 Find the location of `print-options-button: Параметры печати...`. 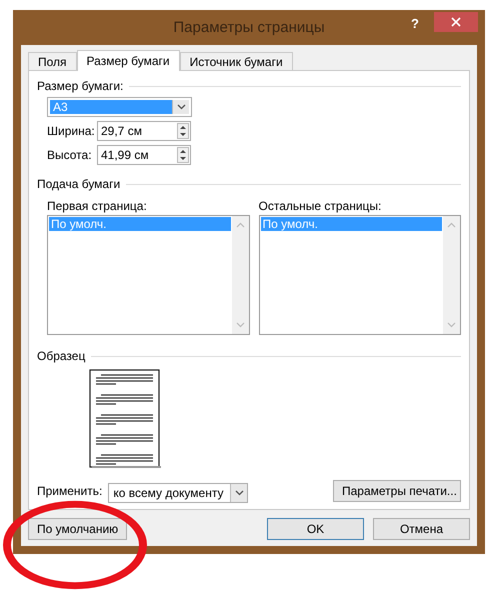

print-options-button: Параметры печати... is located at coordinates (397, 491).